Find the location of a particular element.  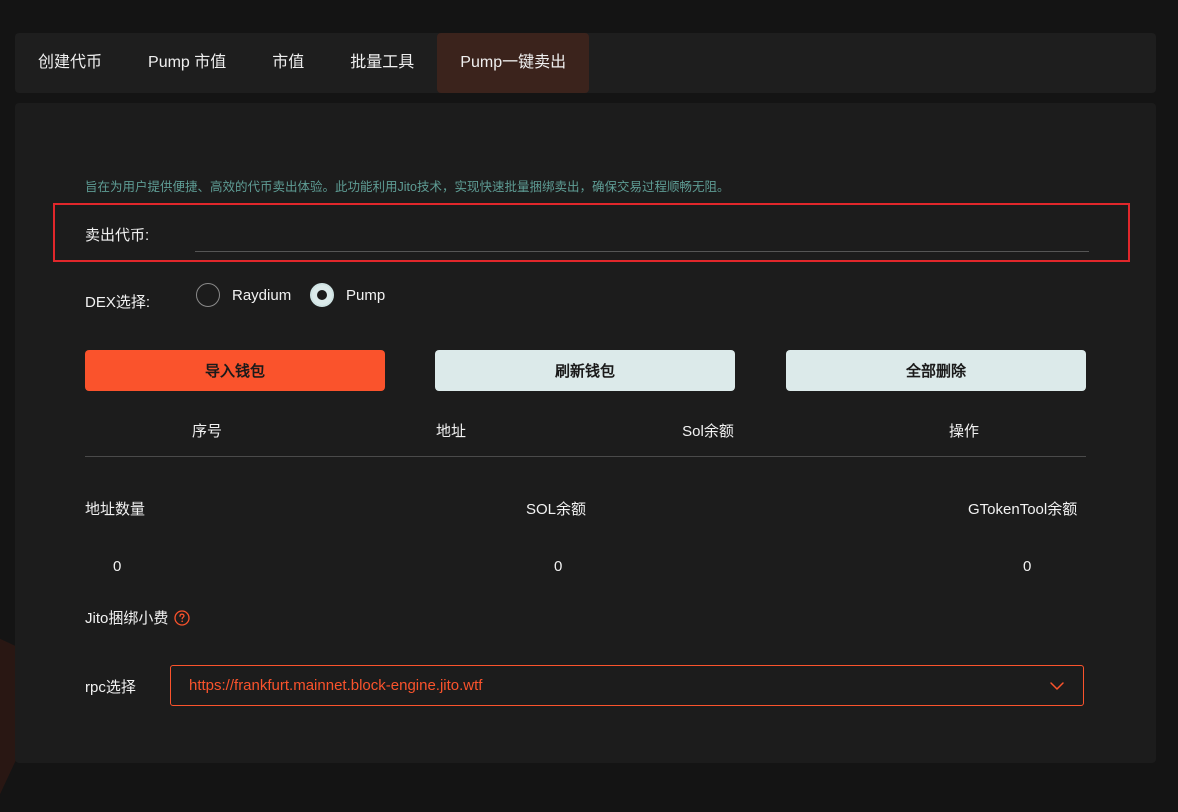

table-header-sol-balance: Sol余额 is located at coordinates (708, 431).